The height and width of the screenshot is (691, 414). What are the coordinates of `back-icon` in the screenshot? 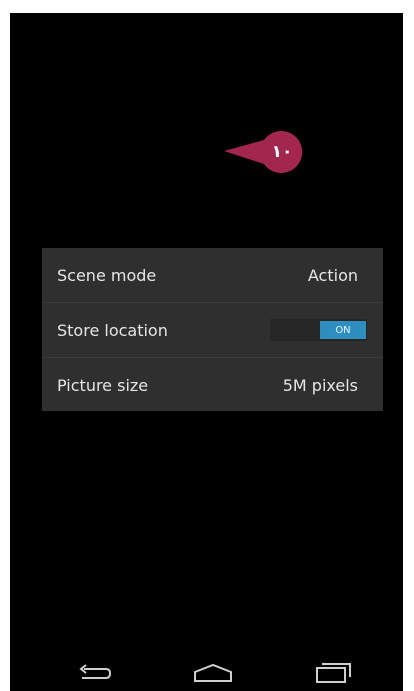 It's located at (95, 671).